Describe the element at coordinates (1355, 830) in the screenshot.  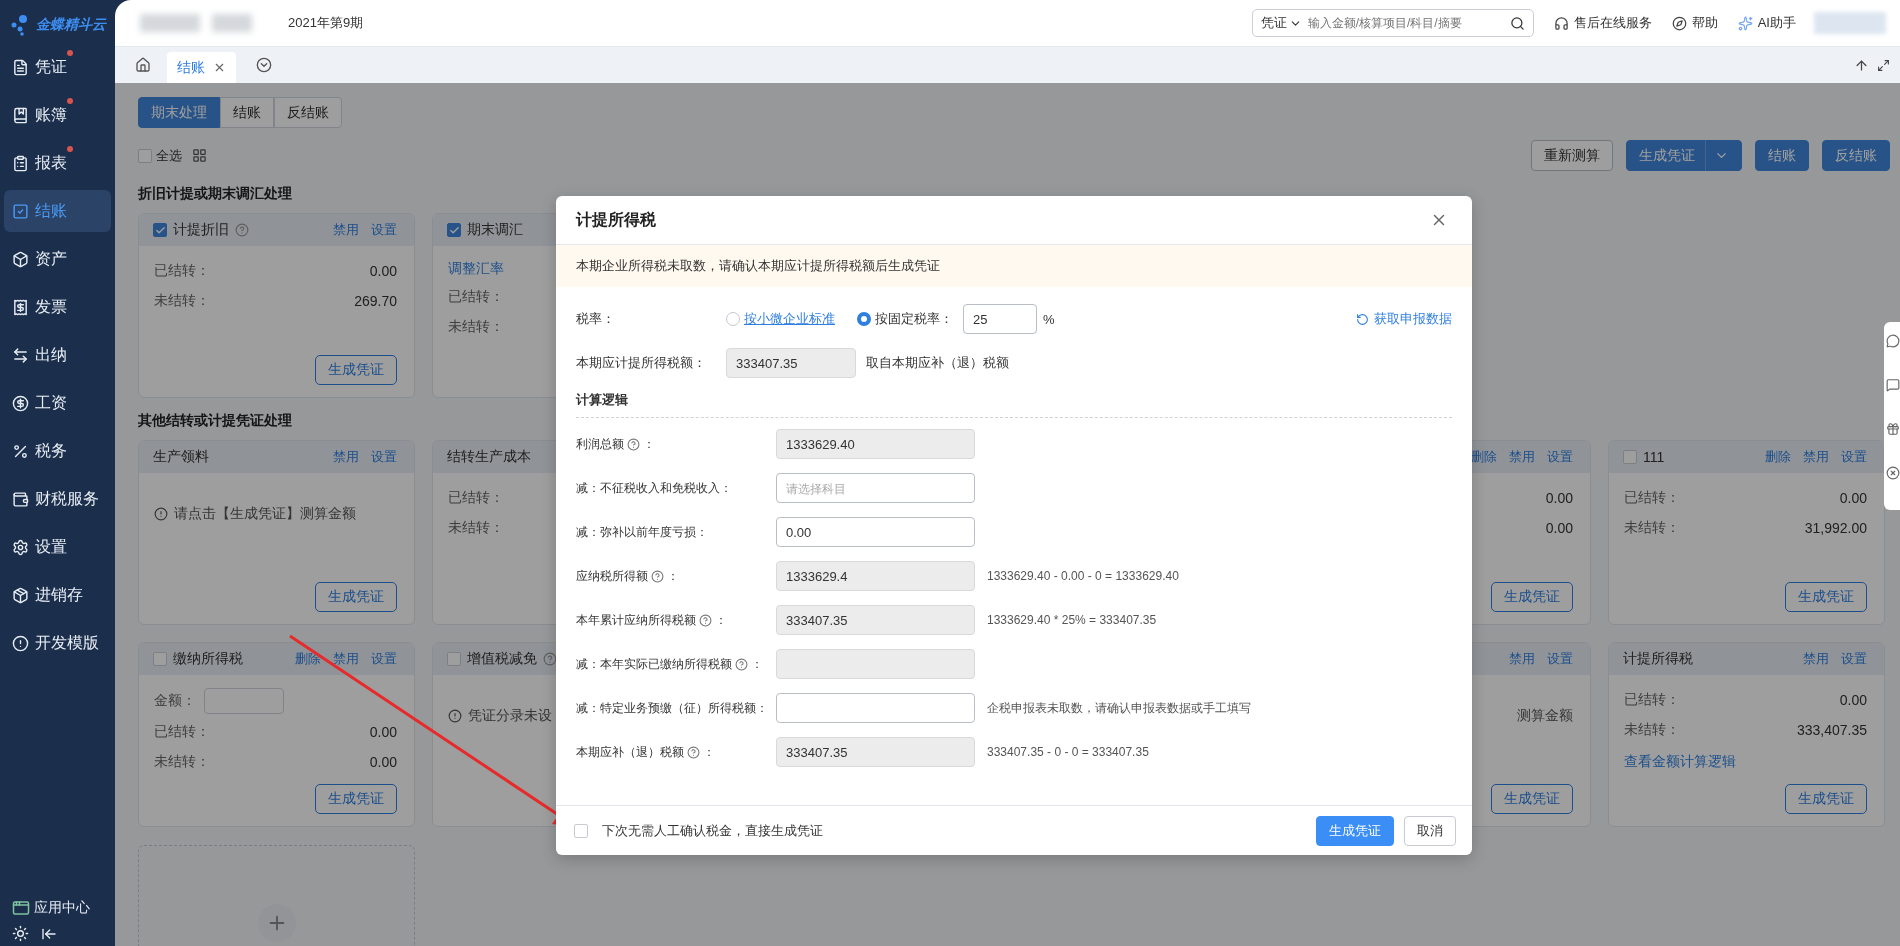
I see `dialog-button: 生成凭证` at that location.